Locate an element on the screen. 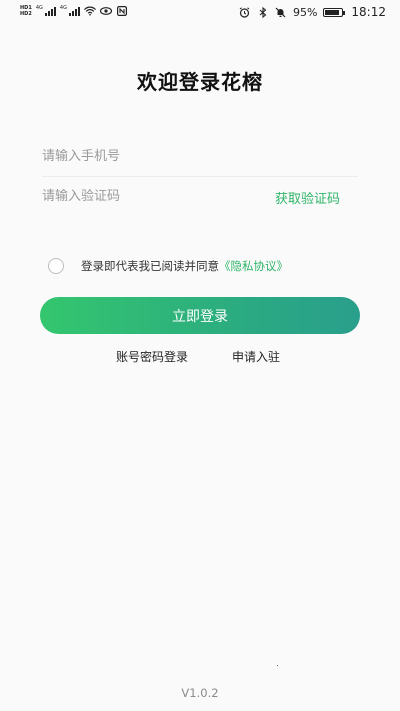  secondary-links: 账号密码登录 申请入驻 is located at coordinates (200, 357).